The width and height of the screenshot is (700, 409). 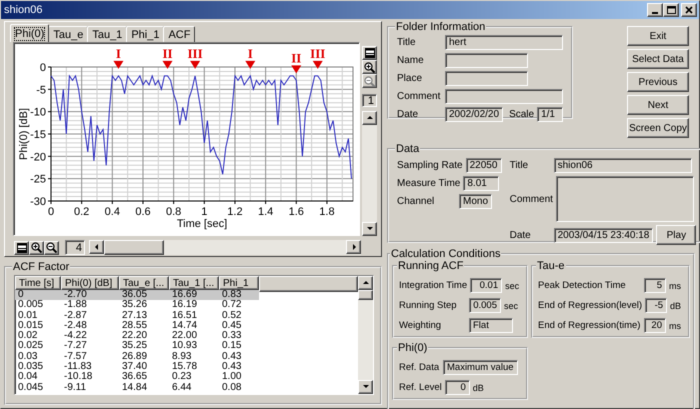 What do you see at coordinates (137, 305) in the screenshot?
I see `table-row: 0.005 -1.88 35.26 16.19 0.72` at bounding box center [137, 305].